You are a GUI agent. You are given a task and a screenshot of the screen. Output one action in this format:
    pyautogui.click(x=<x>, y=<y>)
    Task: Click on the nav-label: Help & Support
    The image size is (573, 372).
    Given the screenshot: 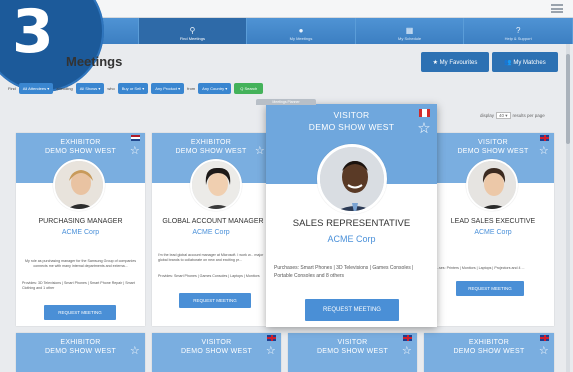 What is the action you would take?
    pyautogui.click(x=518, y=38)
    